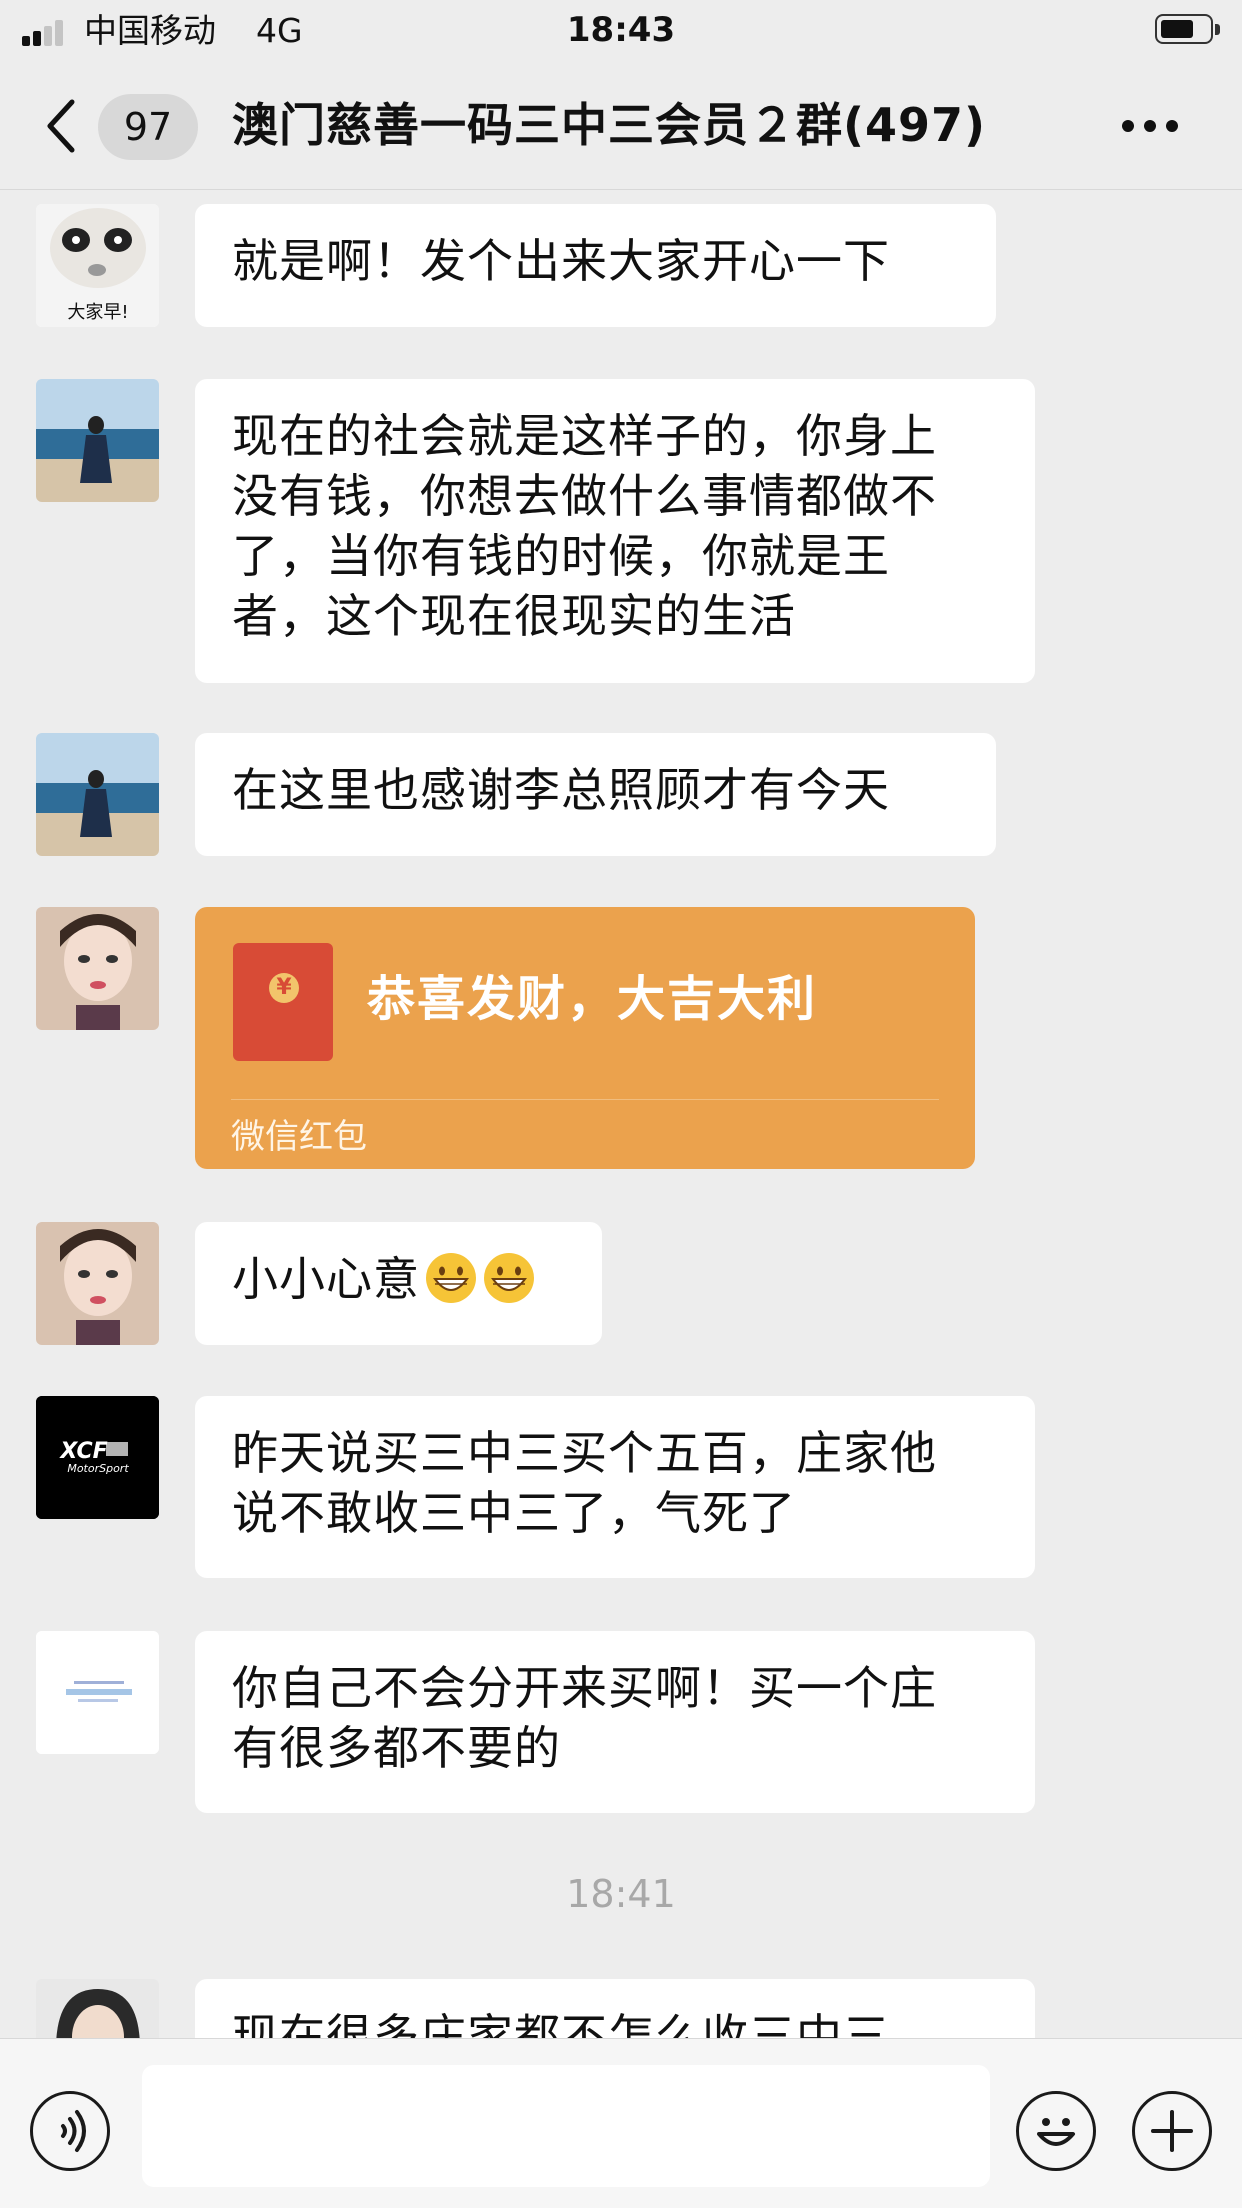  I want to click on xcf-motorsport-avatar: XCF MotorSport, so click(97, 1457).